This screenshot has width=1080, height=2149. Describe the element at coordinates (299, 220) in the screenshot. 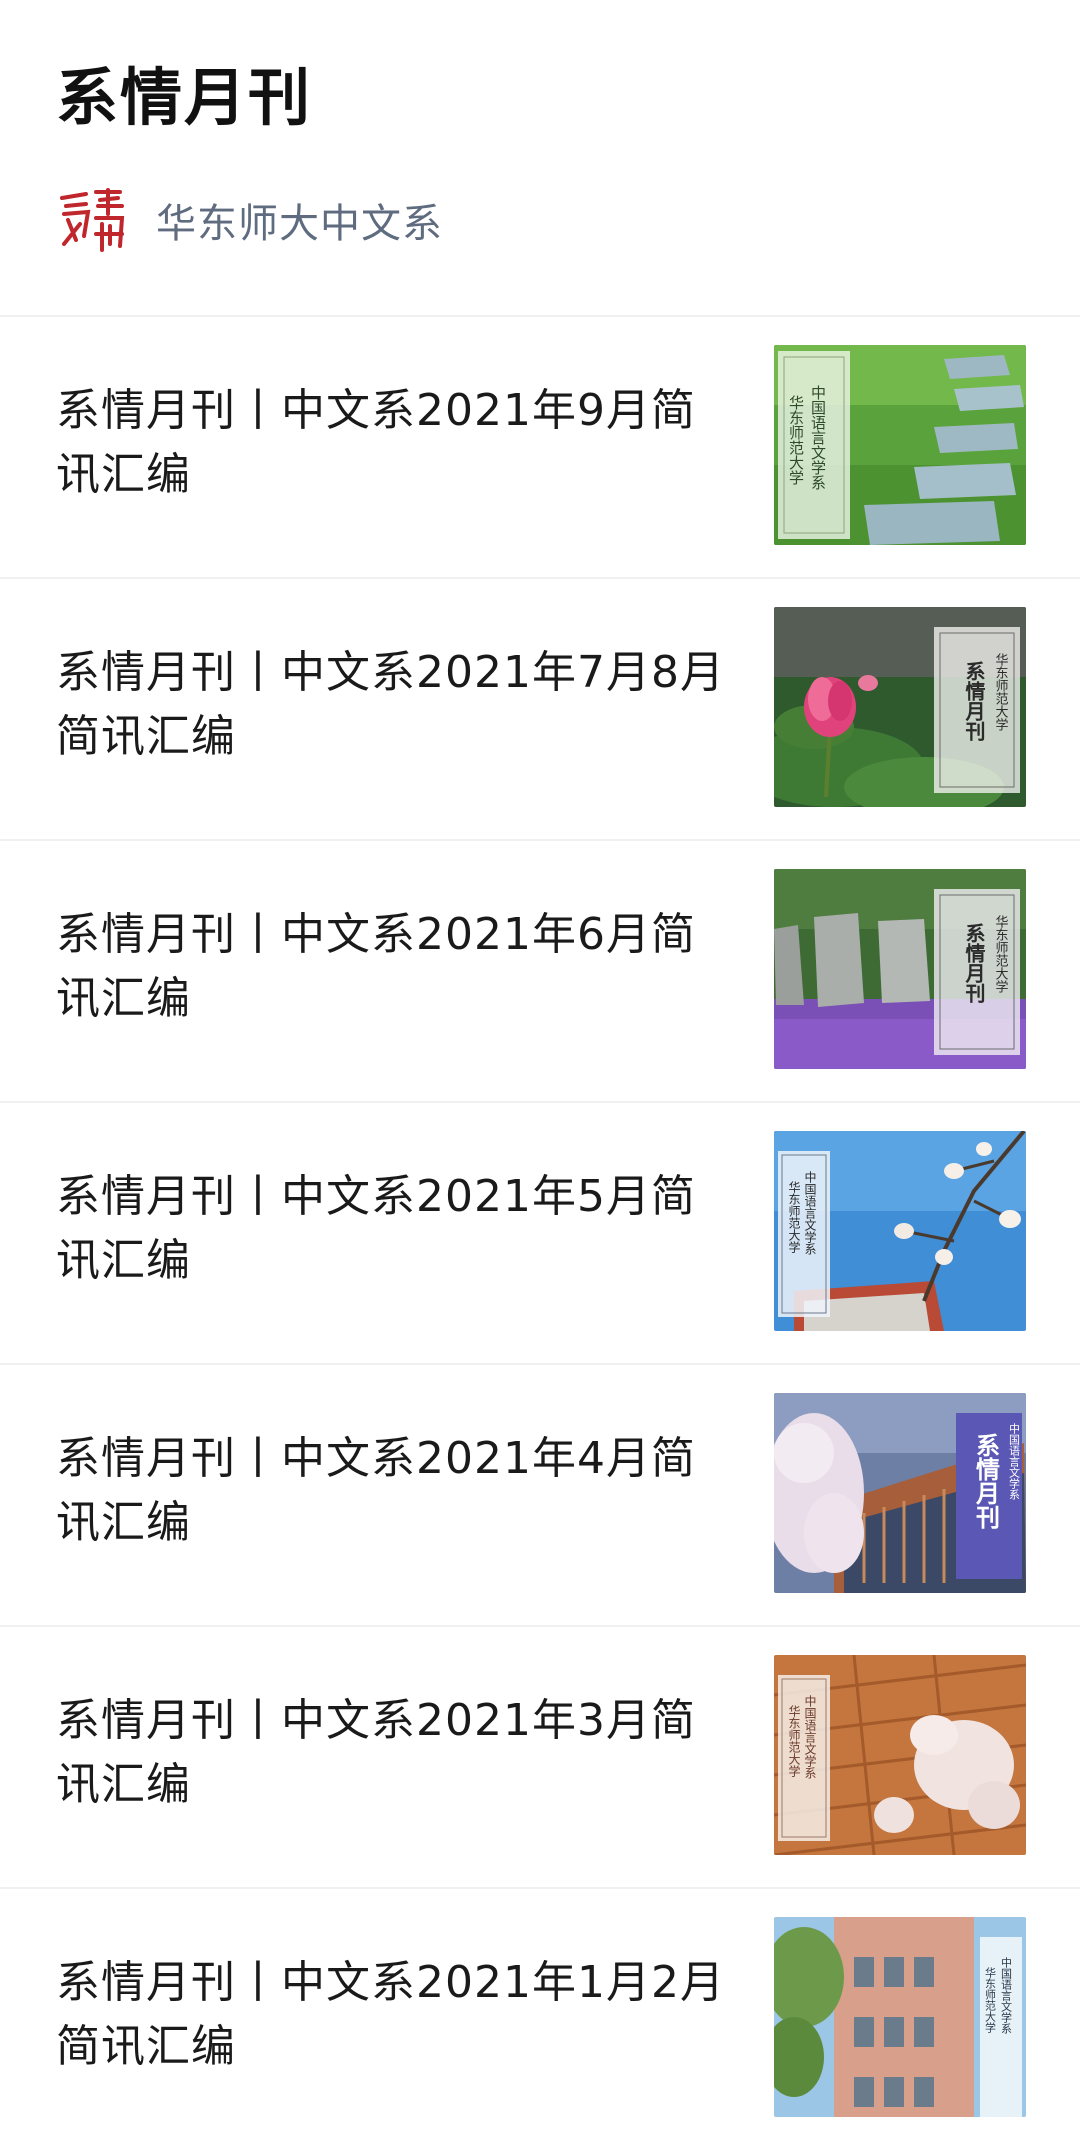

I see `account-name: 华东师大中文系` at that location.